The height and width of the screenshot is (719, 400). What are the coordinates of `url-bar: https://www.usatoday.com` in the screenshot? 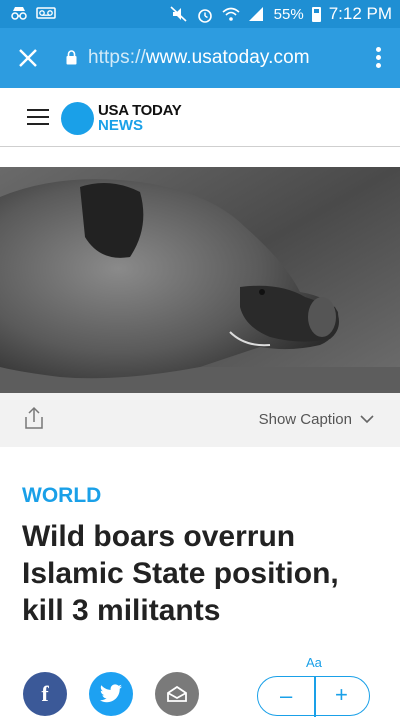 It's located at (199, 58).